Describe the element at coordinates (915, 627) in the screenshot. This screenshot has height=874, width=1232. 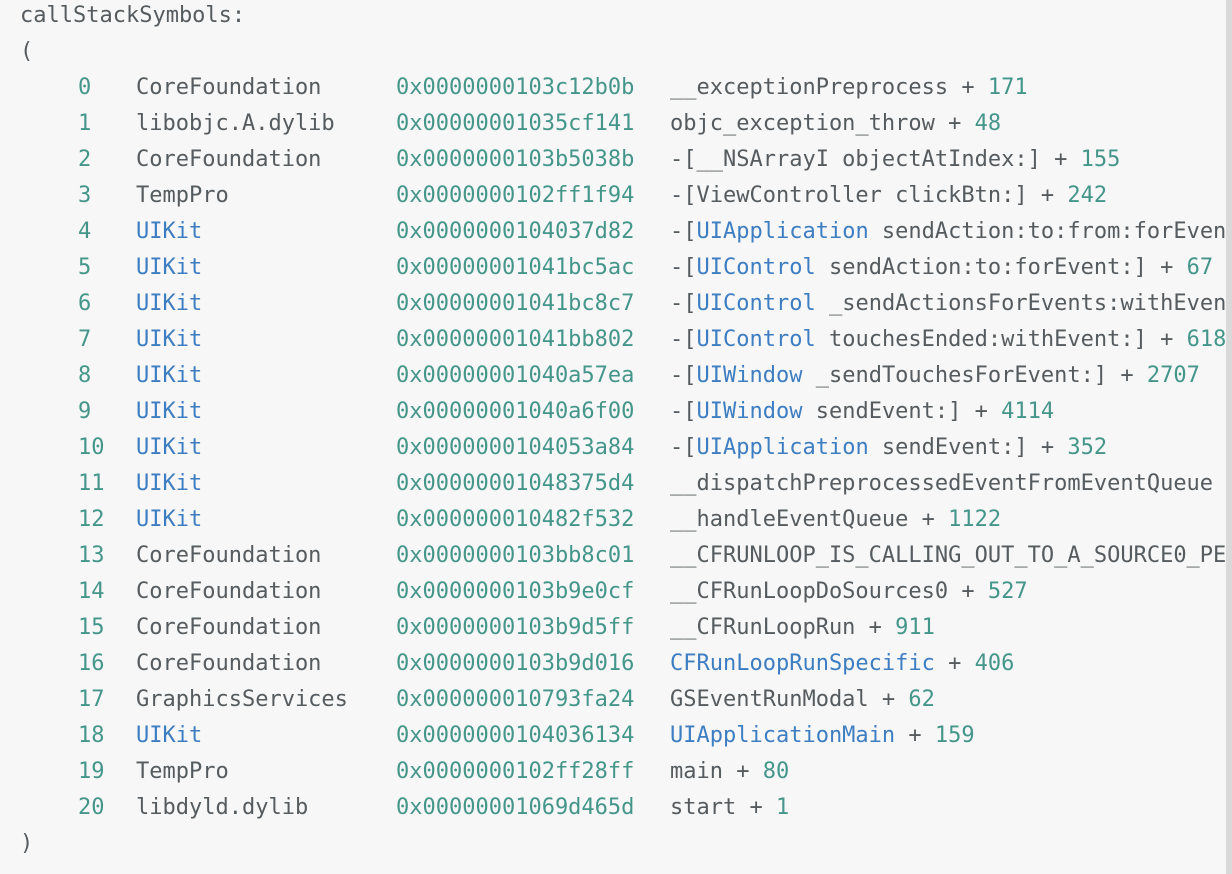
I see `symbol-offset: 911` at that location.